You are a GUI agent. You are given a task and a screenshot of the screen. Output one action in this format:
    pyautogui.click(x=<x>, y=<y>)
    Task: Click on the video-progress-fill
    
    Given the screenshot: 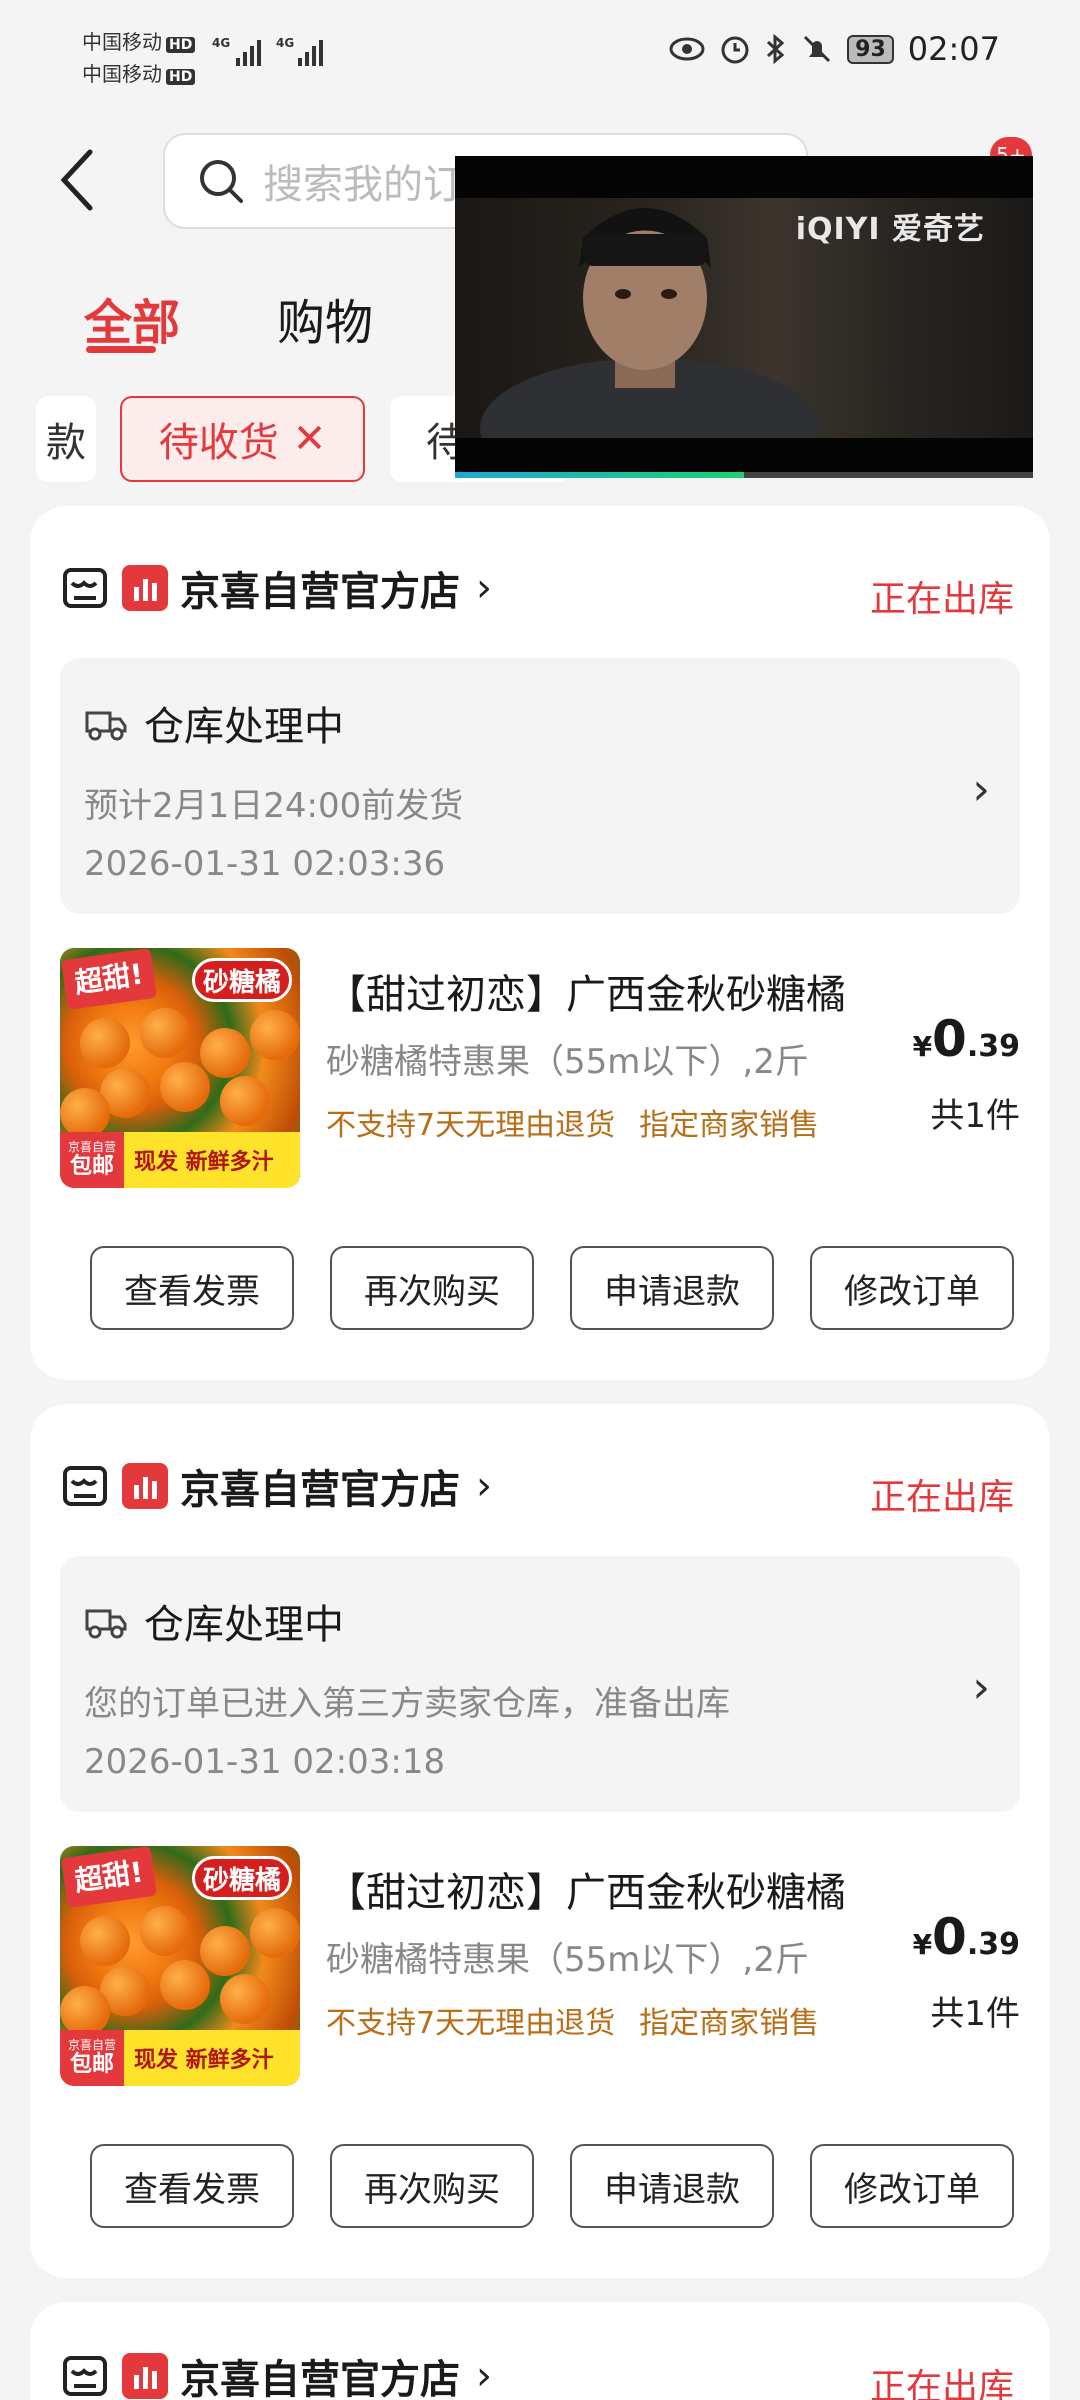 What is the action you would take?
    pyautogui.click(x=599, y=475)
    